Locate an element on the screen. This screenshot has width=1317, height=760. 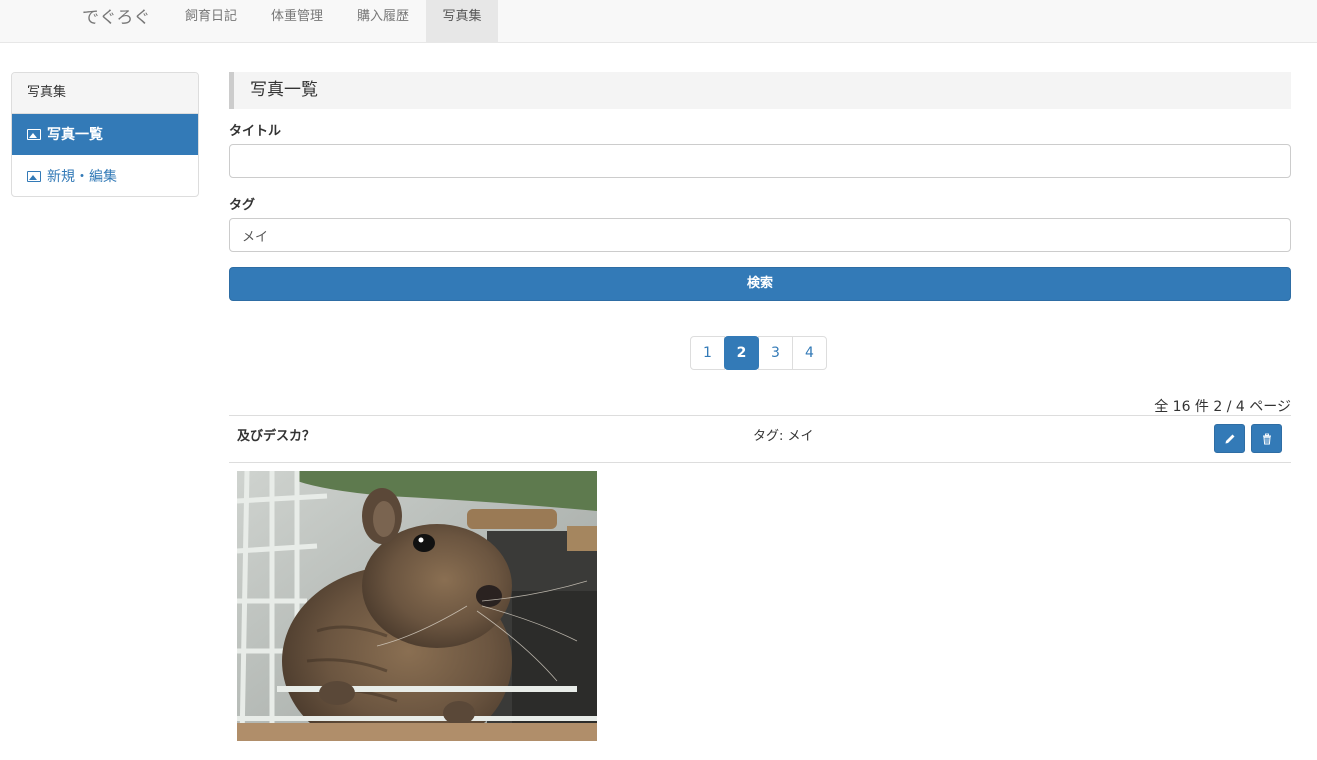
nav-item-purchase: 購入履歴 is located at coordinates (383, 21).